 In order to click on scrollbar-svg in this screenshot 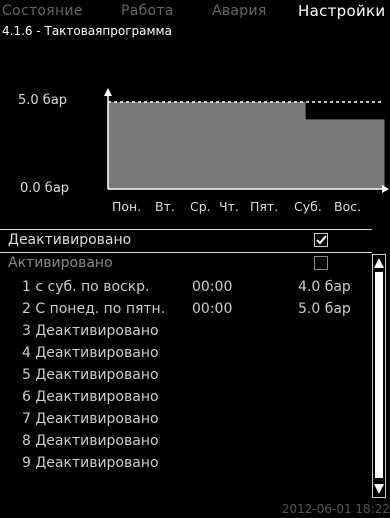, I will do `click(379, 376)`.